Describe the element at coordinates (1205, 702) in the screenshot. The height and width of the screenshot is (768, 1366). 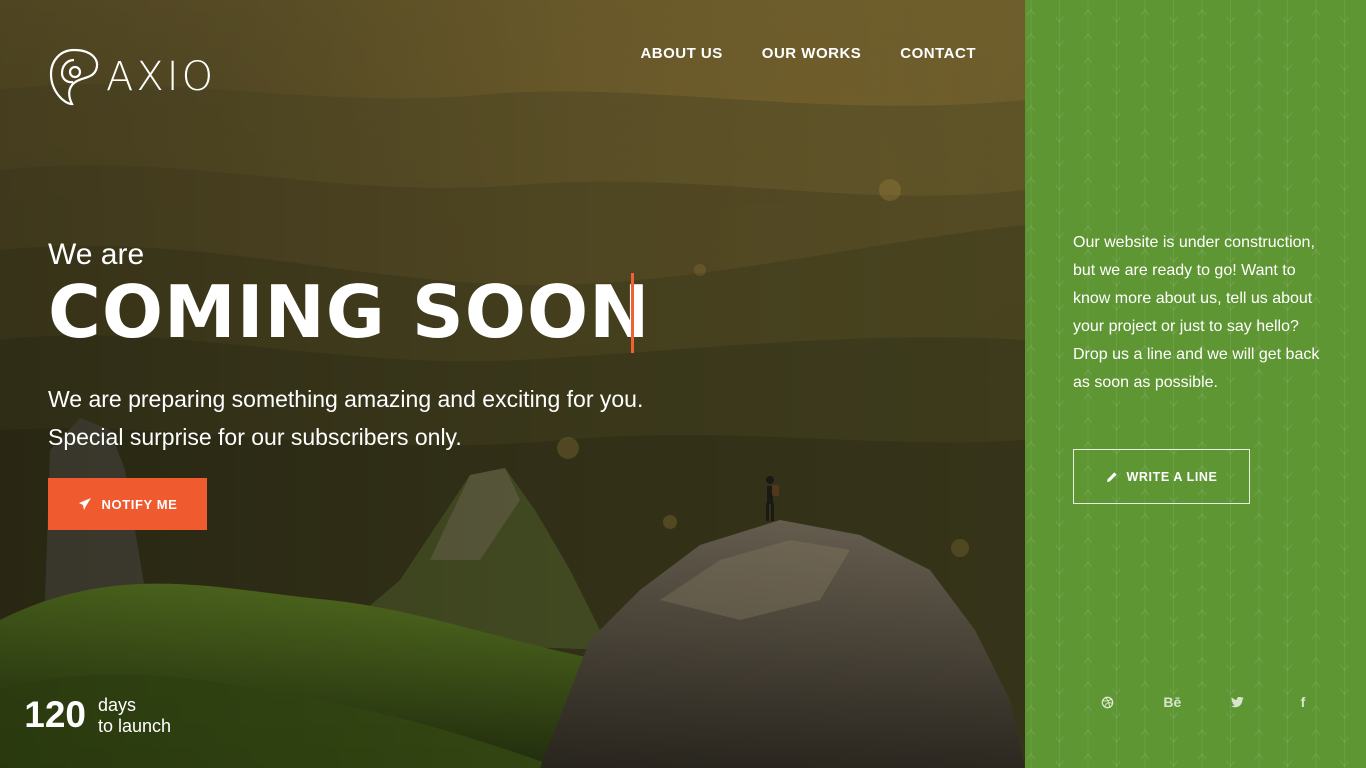
I see `social-links: Bē f` at that location.